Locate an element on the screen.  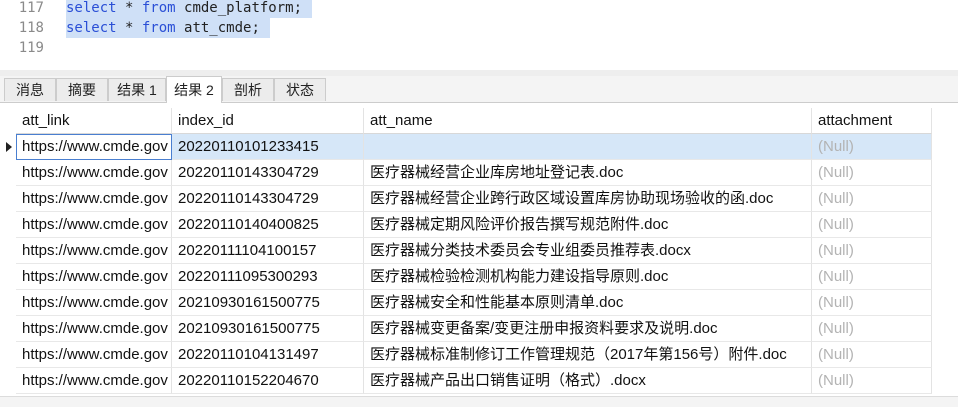
cell-att-name: 医疗器械经营企业跨行政区域设置库房协助现场验收的函.doc is located at coordinates (588, 199).